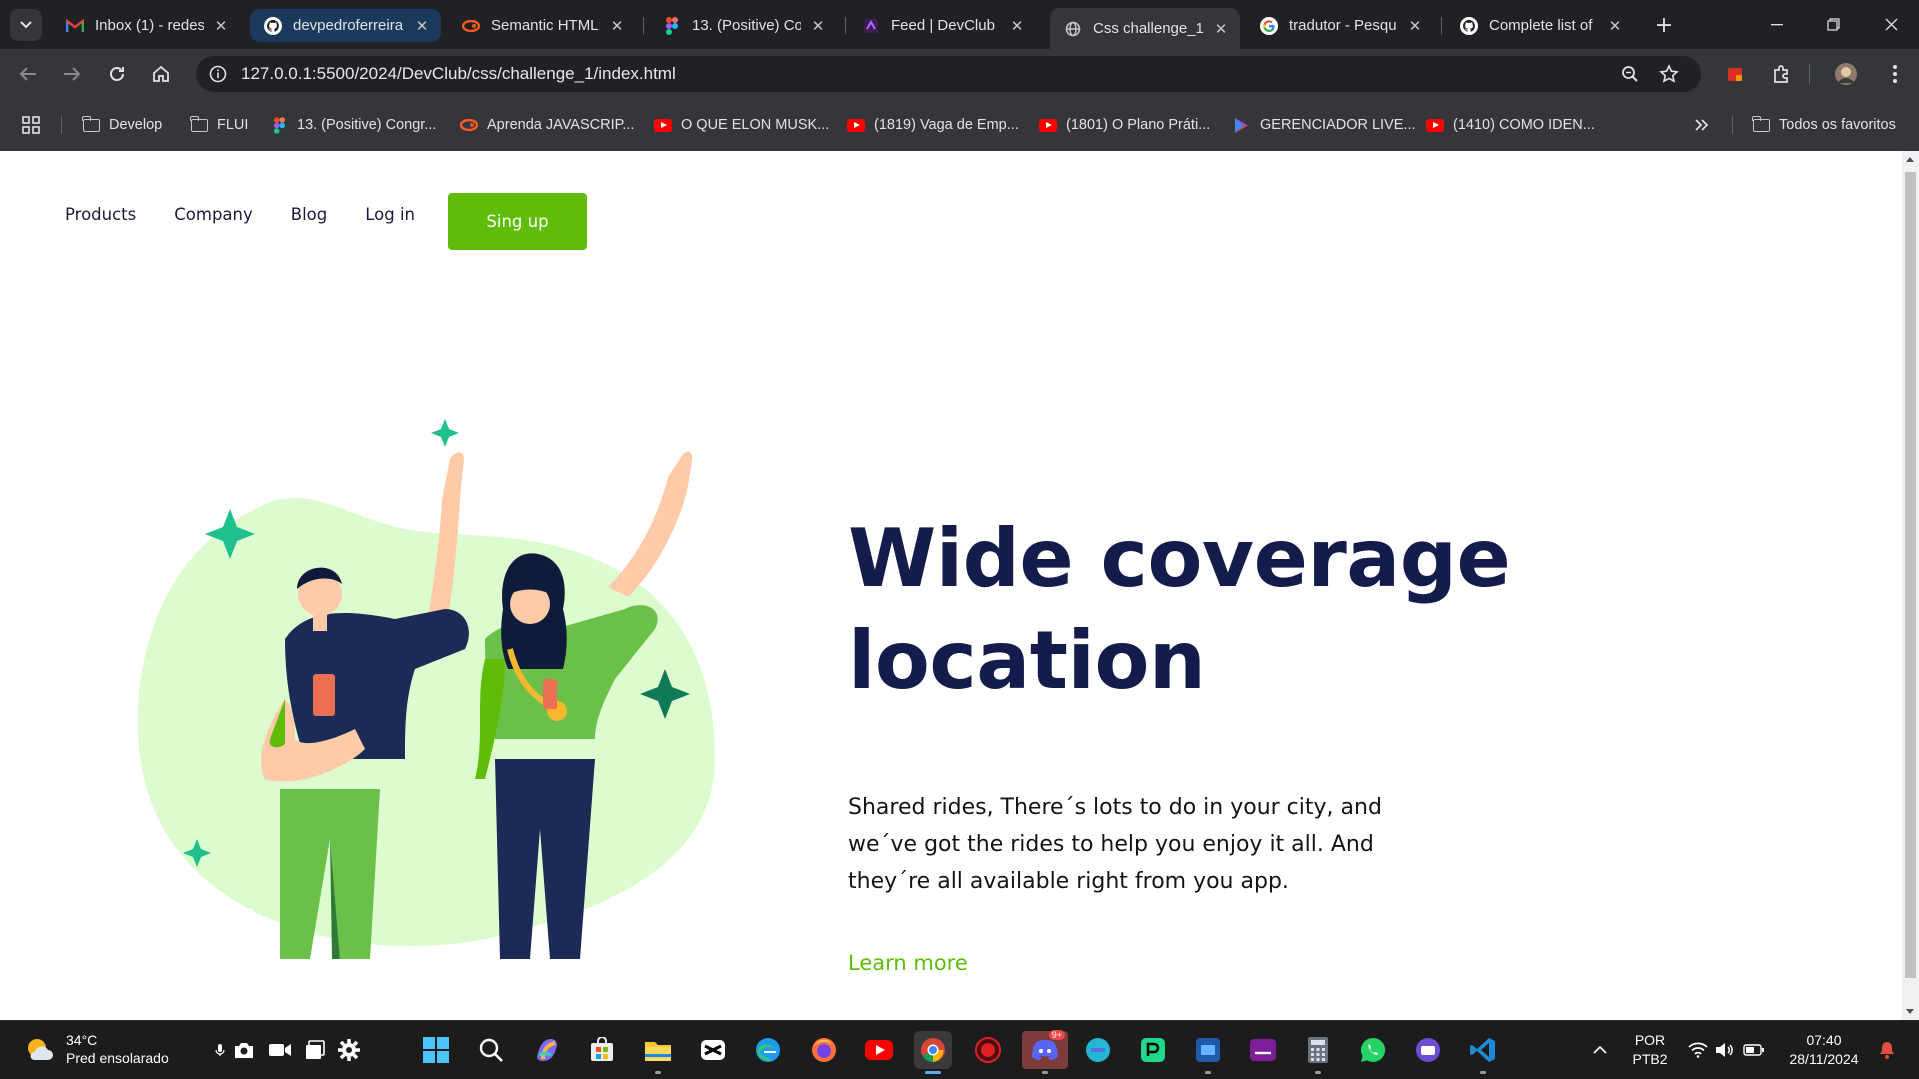 The height and width of the screenshot is (1079, 1919). I want to click on notification-bell-icon, so click(1887, 1050).